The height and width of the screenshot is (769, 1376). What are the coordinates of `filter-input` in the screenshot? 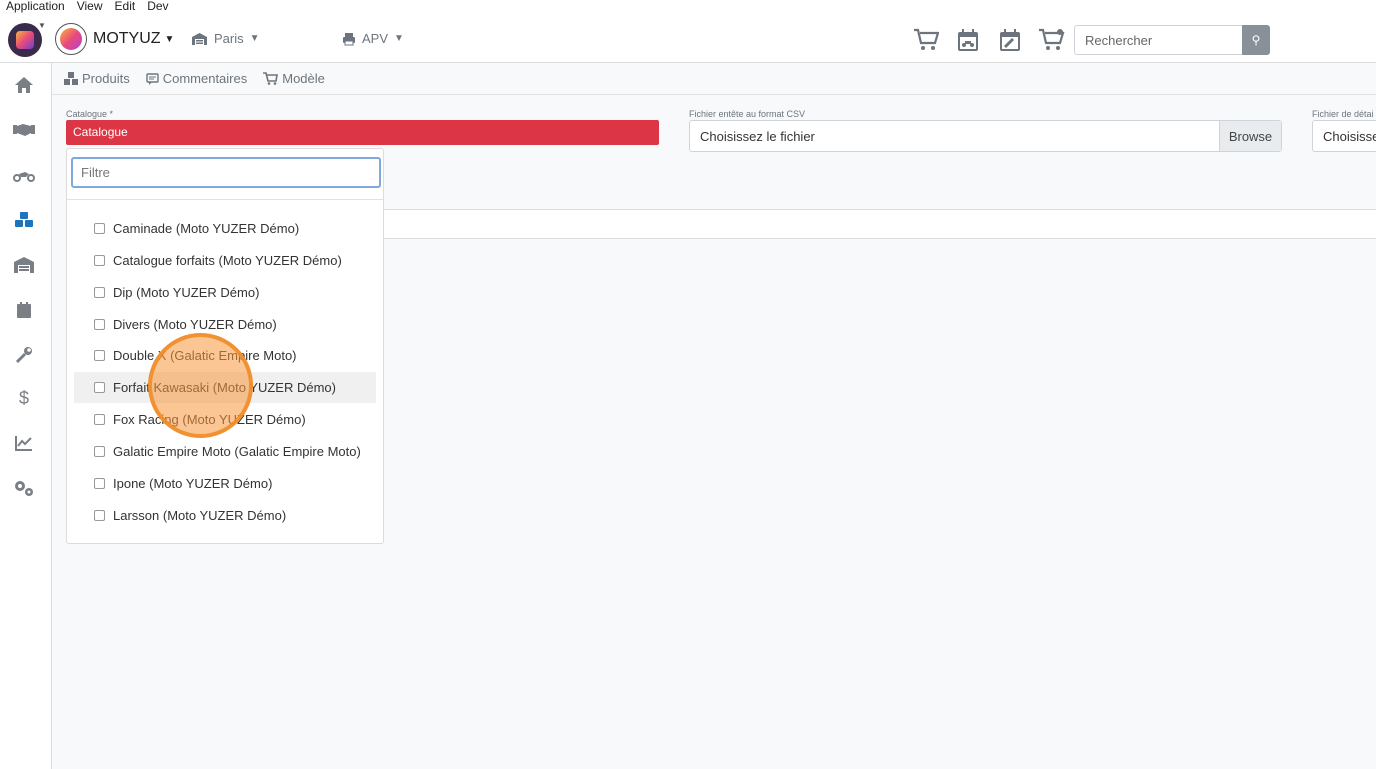 It's located at (226, 172).